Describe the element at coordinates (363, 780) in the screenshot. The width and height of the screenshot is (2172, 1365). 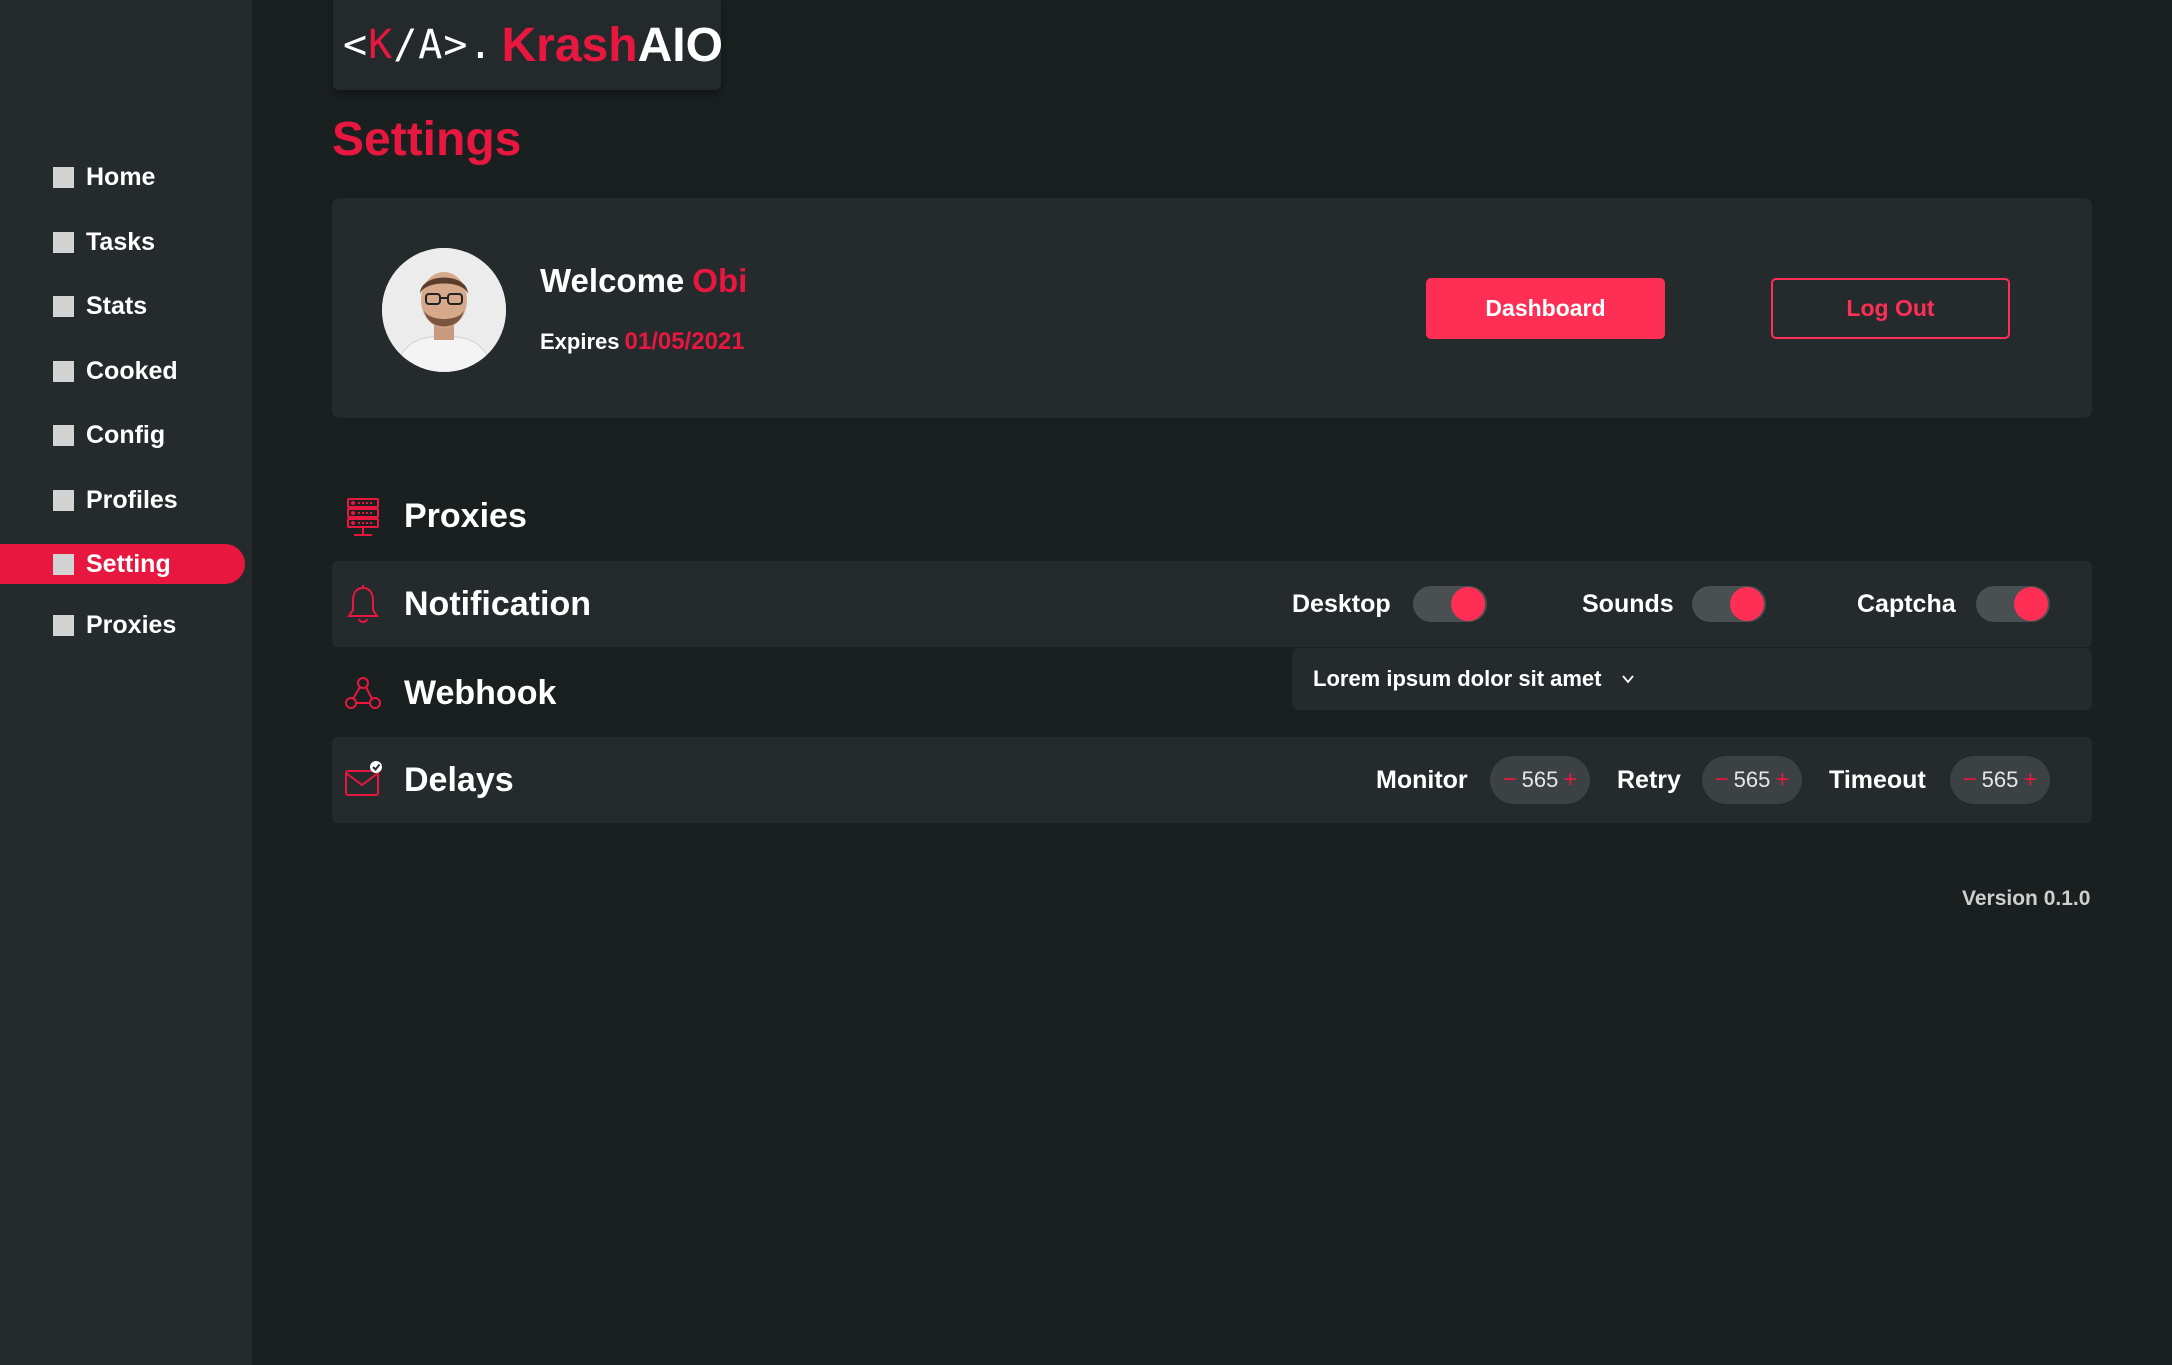
I see `mail-check-icon` at that location.